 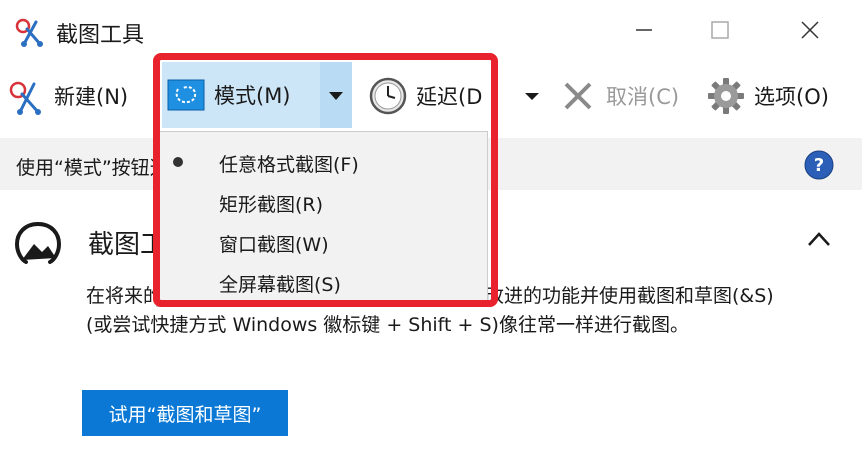 What do you see at coordinates (100, 35) in the screenshot?
I see `window-title: 截图工具` at bounding box center [100, 35].